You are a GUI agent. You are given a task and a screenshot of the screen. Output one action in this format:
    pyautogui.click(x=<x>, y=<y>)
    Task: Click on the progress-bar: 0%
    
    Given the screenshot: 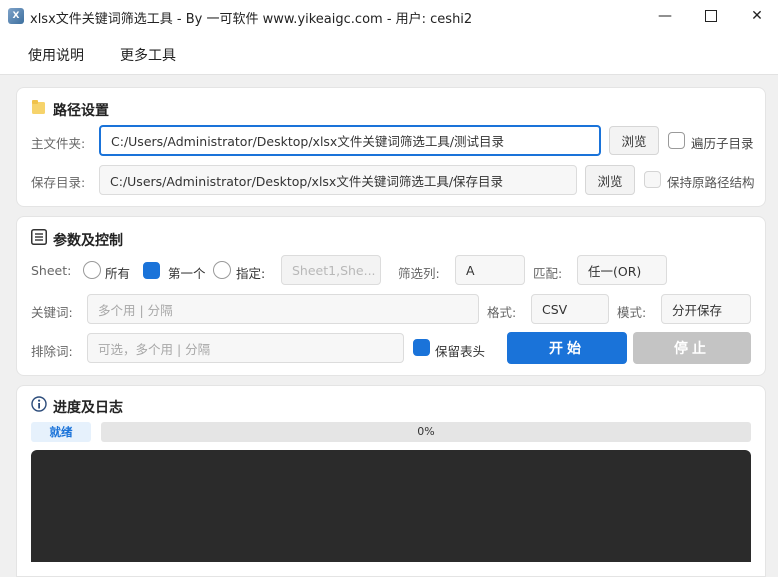 What is the action you would take?
    pyautogui.click(x=426, y=432)
    